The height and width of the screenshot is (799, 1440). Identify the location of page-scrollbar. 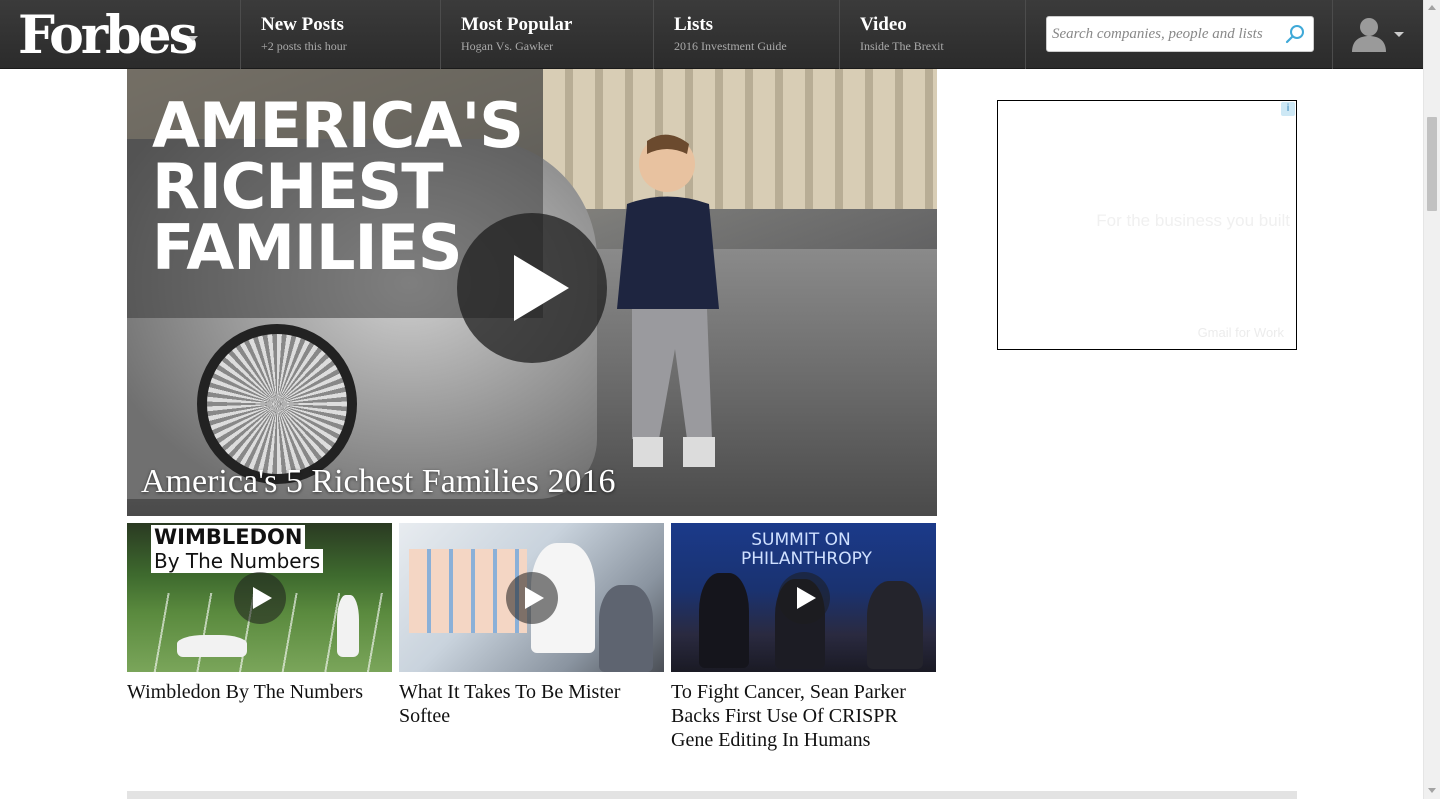
(1431, 399).